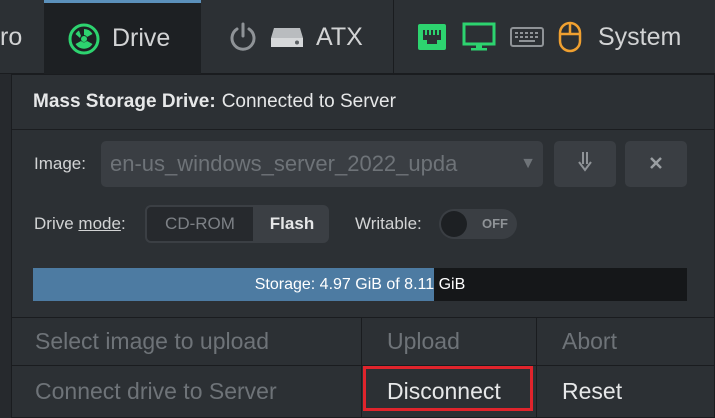 The image size is (715, 418). I want to click on mode-cdrom-button: CD-ROM, so click(200, 224).